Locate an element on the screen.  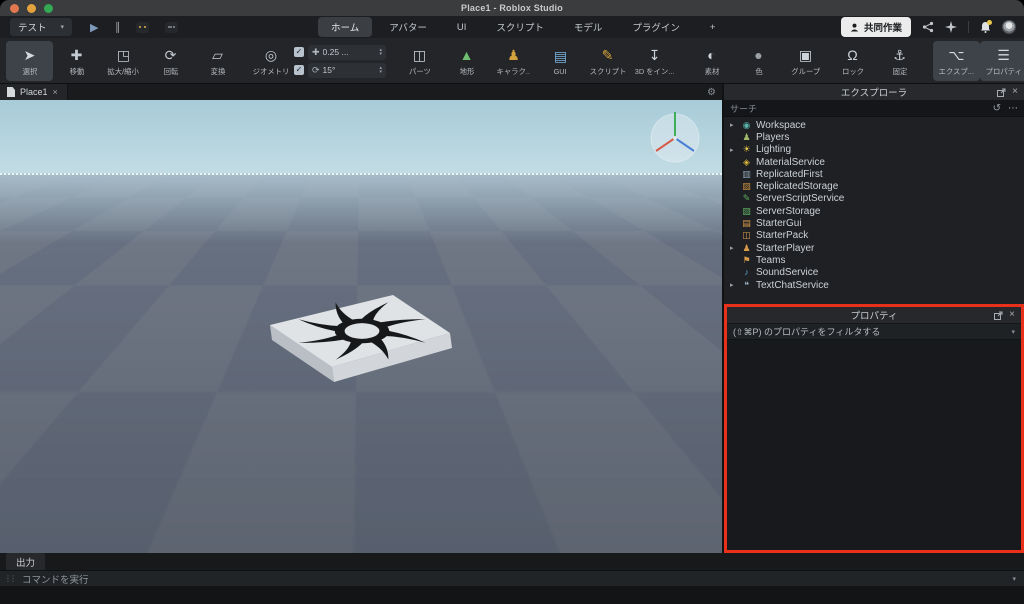
explorer-tree: ▸ ◉ Workspace ▸ ♟ Players ▸ ☀ Lighting is located at coordinates (874, 210).